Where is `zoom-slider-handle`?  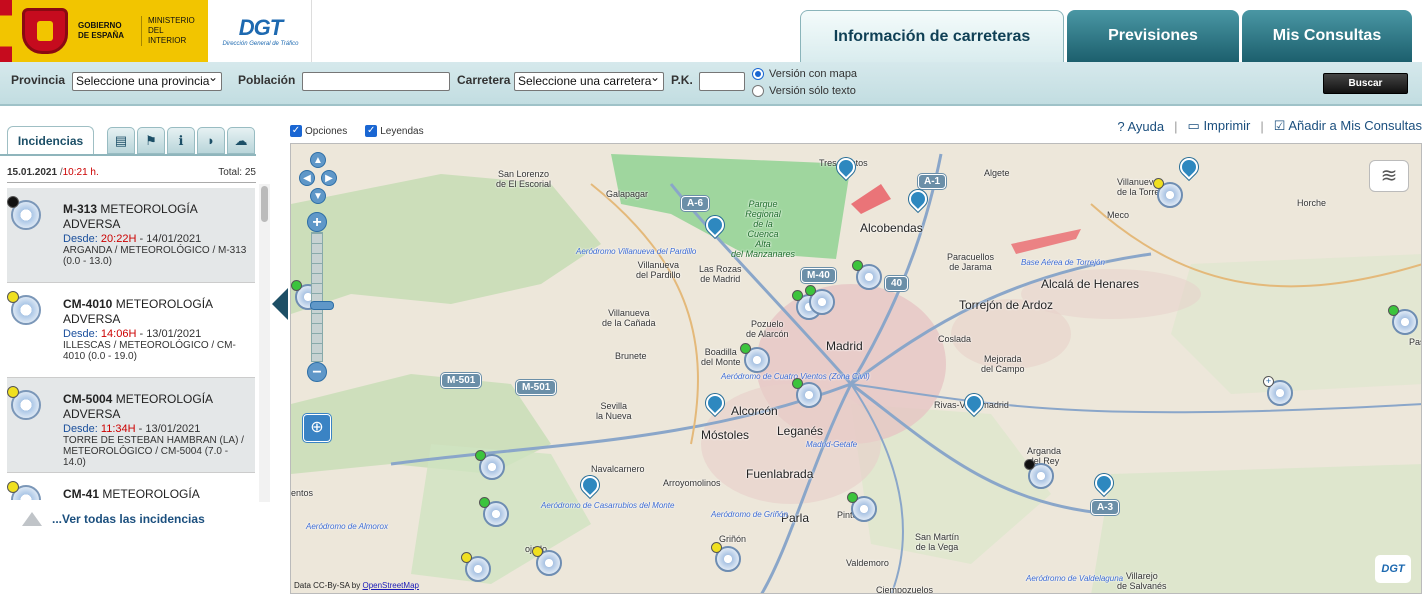 zoom-slider-handle is located at coordinates (322, 305).